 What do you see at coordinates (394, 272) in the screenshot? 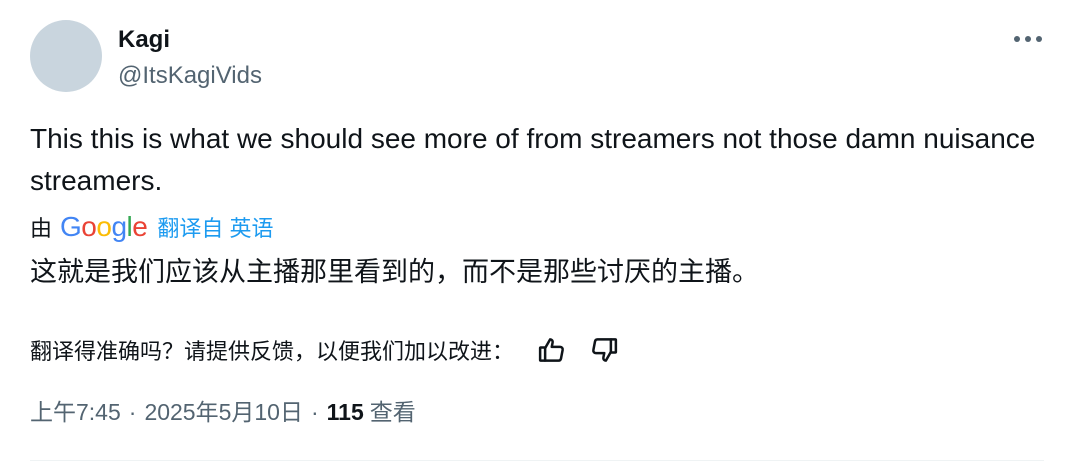
I see `translated-text: 这就是我们应该从主播那里看到的，而不是那些讨厌的主播。` at bounding box center [394, 272].